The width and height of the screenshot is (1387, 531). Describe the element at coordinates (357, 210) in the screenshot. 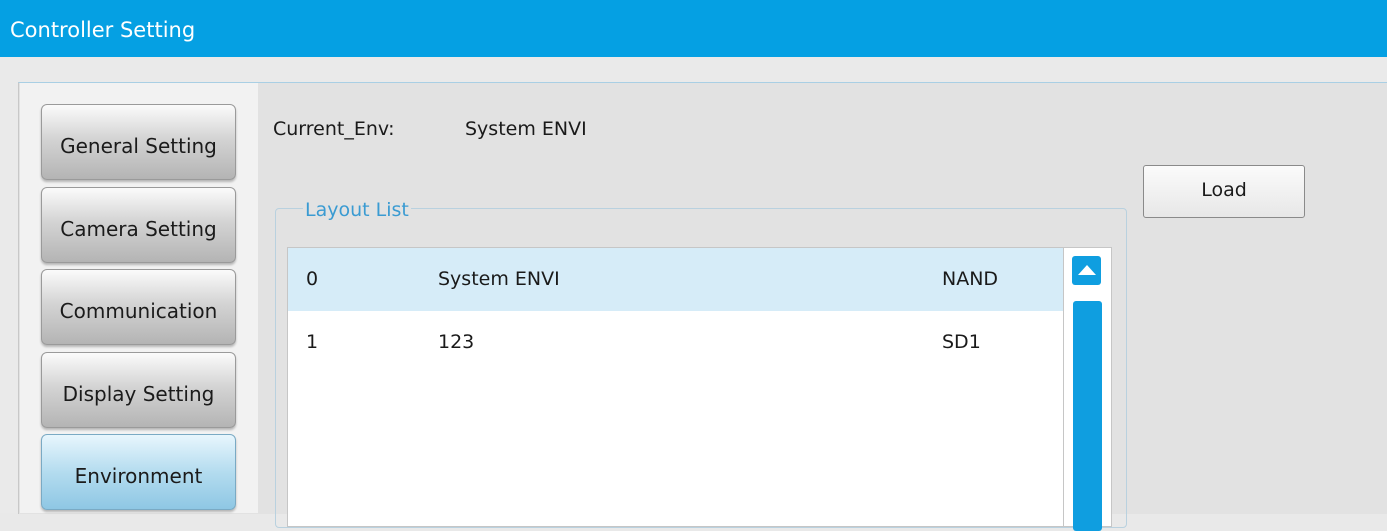

I see `layout-list-legend: Layout List` at that location.